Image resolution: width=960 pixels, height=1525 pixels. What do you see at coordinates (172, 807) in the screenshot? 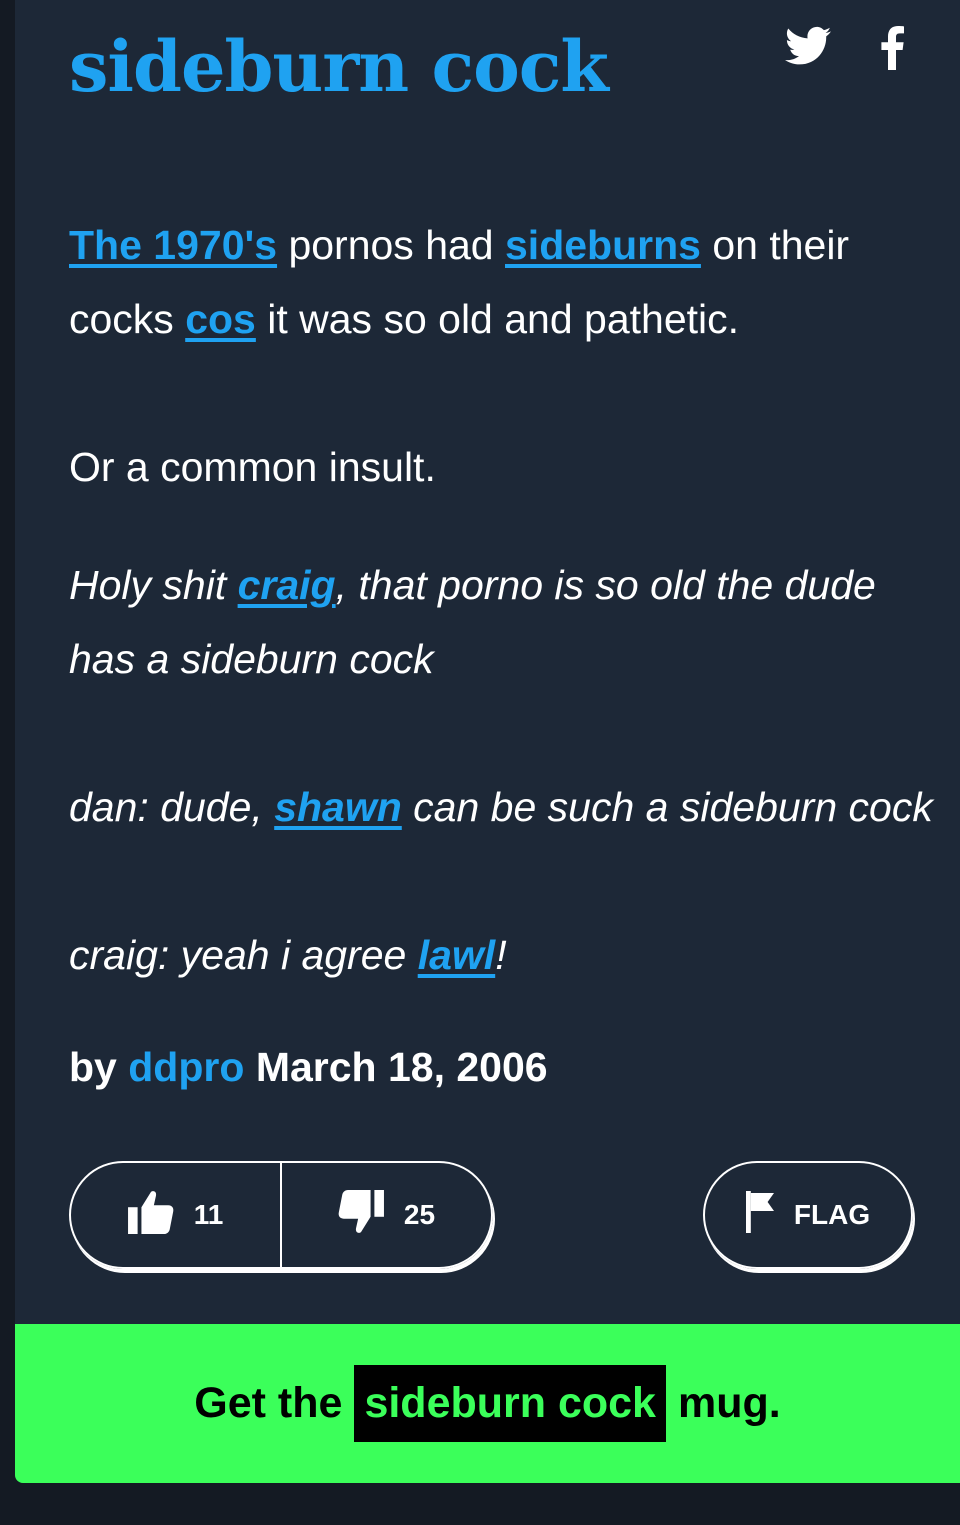
I see `example-segment: dan: dude,` at bounding box center [172, 807].